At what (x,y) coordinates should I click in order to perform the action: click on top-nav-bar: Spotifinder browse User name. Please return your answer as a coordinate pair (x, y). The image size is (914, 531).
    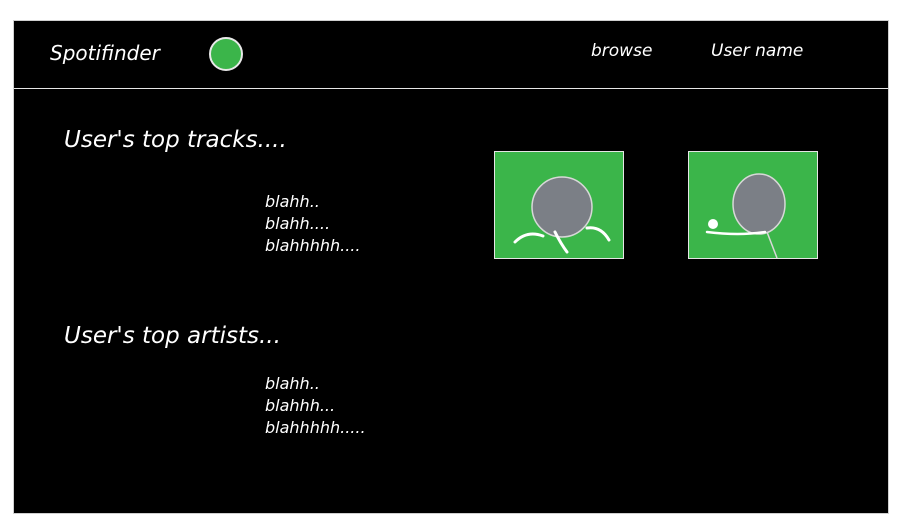
    Looking at the image, I should click on (451, 55).